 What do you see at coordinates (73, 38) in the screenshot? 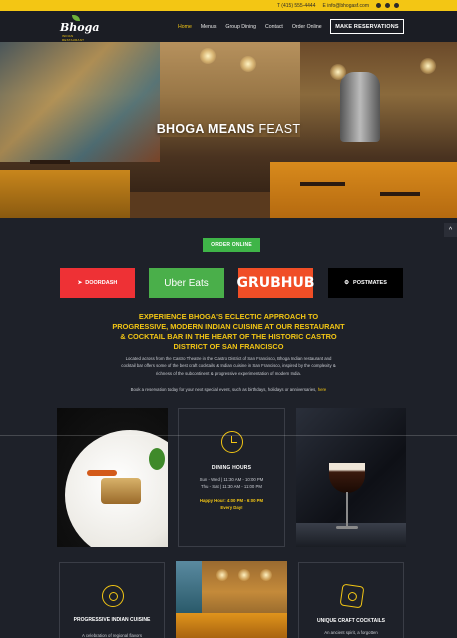
I see `logo-tagline: INDIAN RESTAURANT` at bounding box center [73, 38].